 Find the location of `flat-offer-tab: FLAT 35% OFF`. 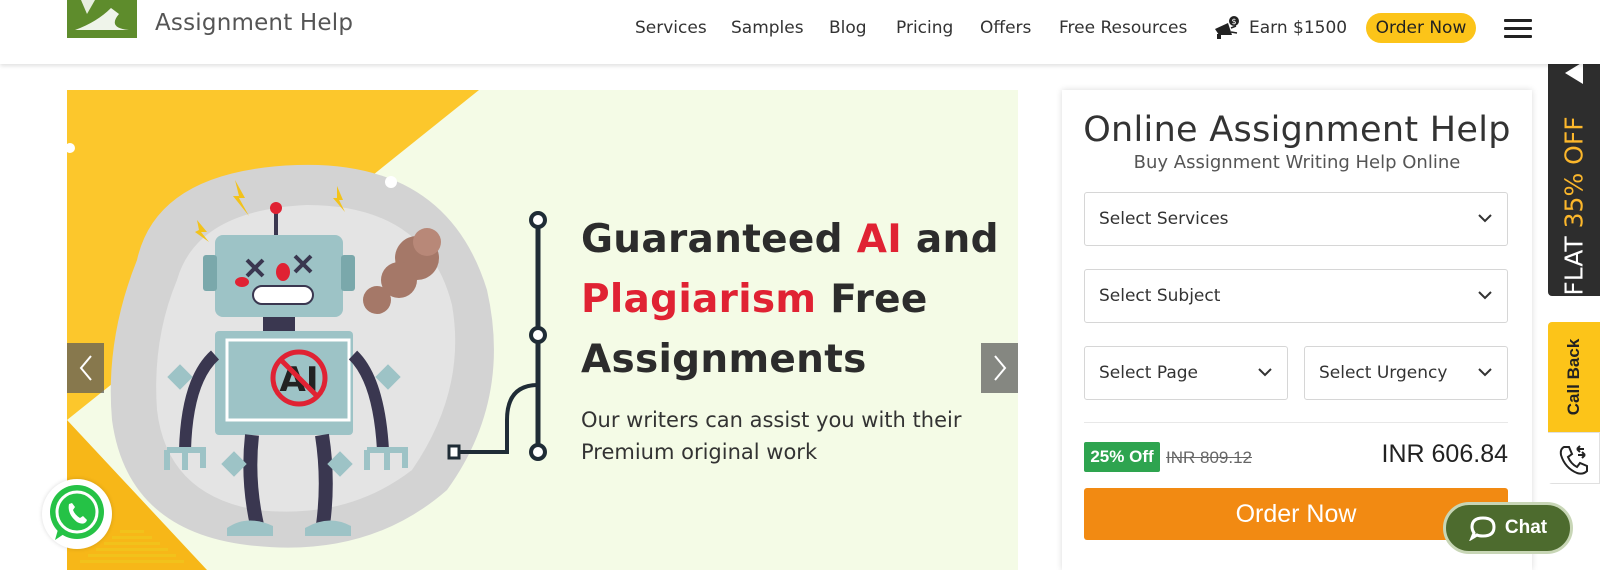

flat-offer-tab: FLAT 35% OFF is located at coordinates (1574, 167).